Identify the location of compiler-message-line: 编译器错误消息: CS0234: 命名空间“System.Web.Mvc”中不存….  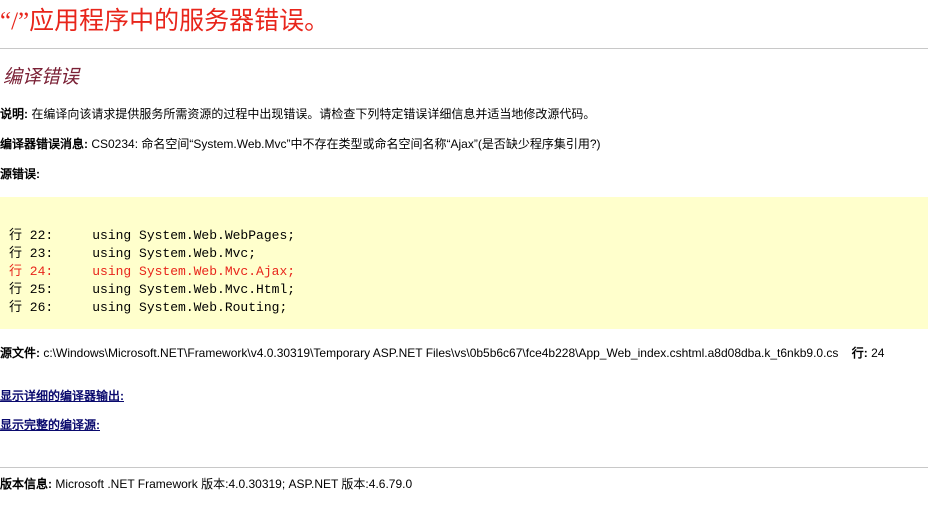
(300, 144).